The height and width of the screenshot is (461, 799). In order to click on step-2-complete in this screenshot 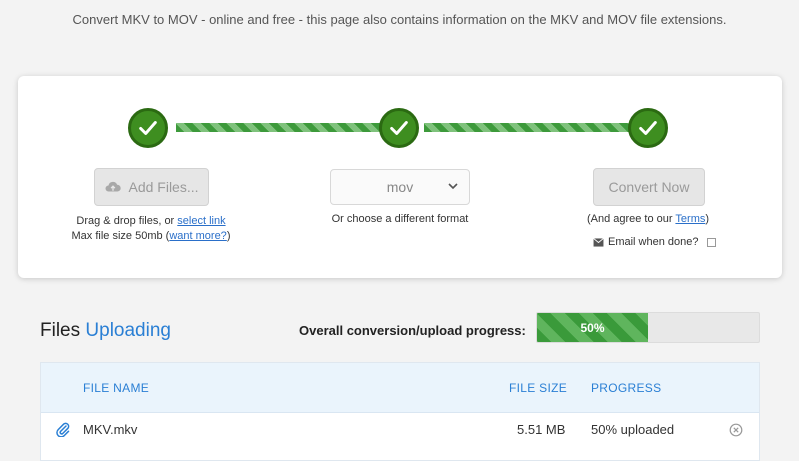, I will do `click(399, 128)`.